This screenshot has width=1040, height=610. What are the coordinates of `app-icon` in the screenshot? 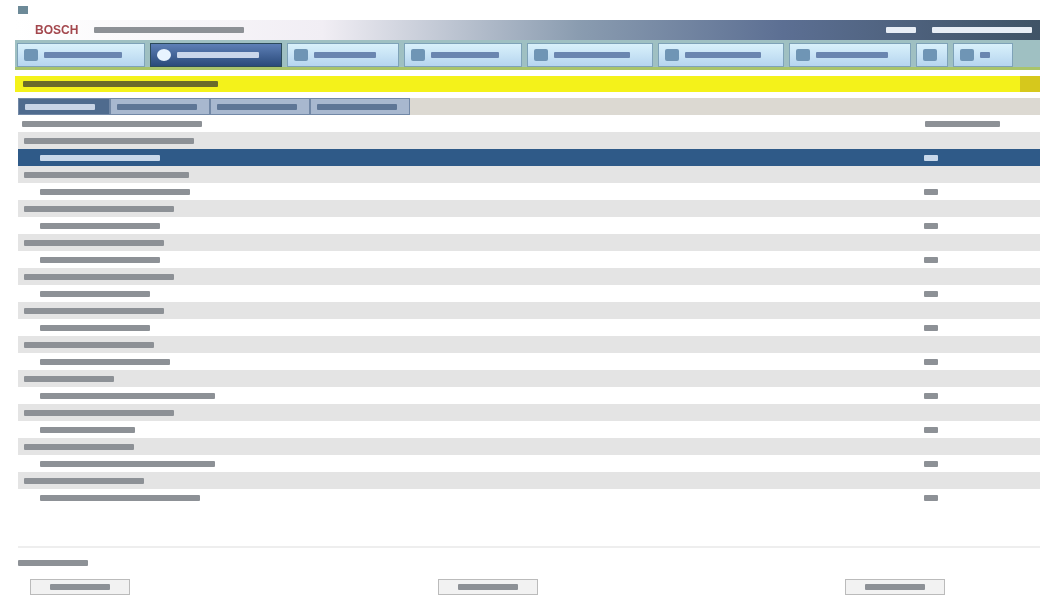 It's located at (23, 10).